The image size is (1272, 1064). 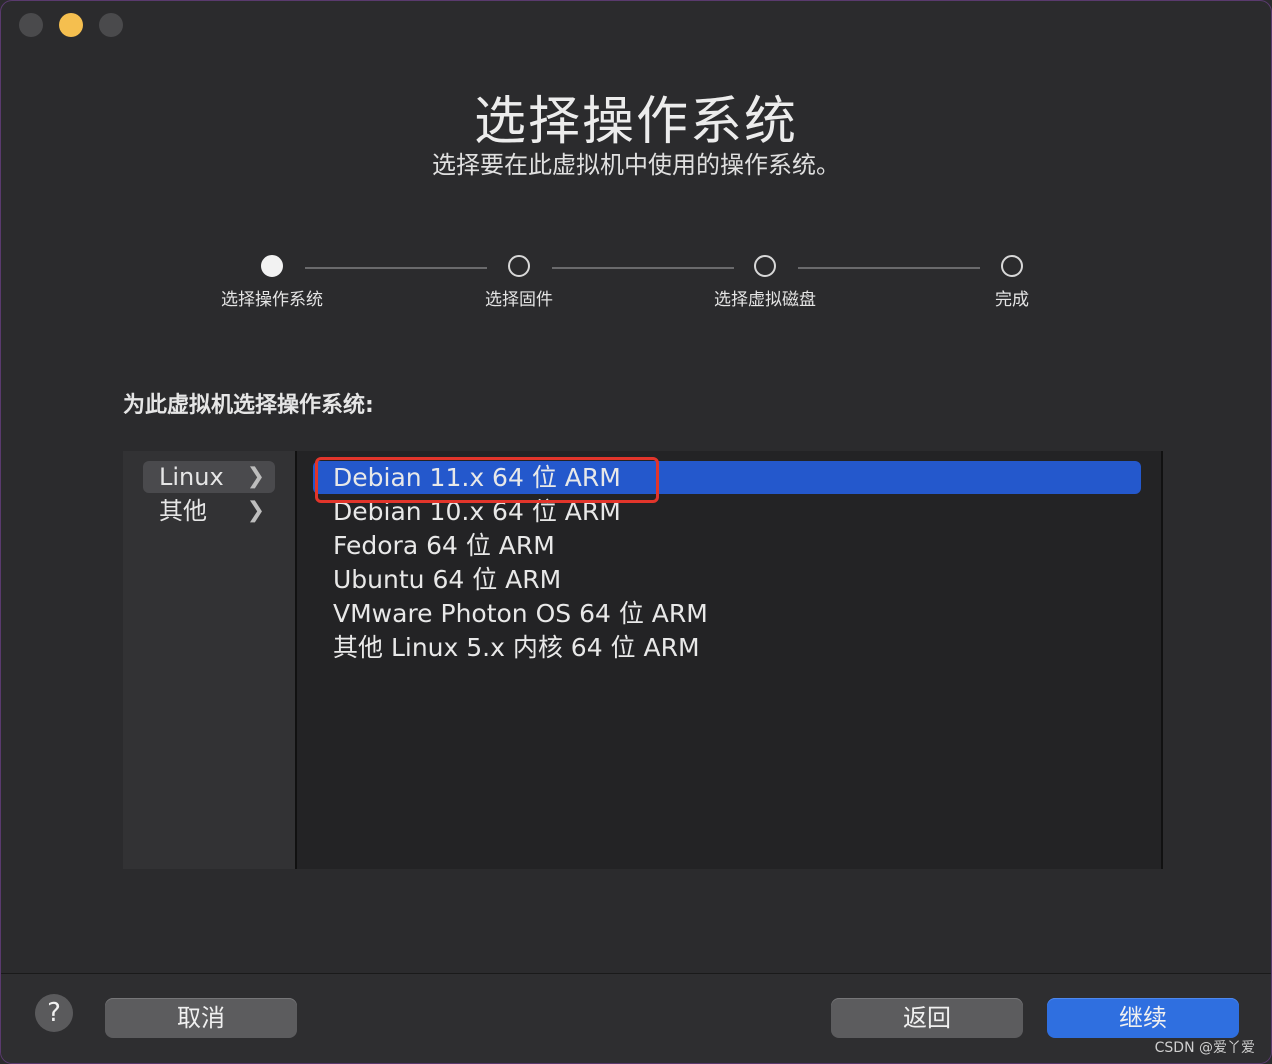 What do you see at coordinates (183, 511) in the screenshot?
I see `category-label: 其他` at bounding box center [183, 511].